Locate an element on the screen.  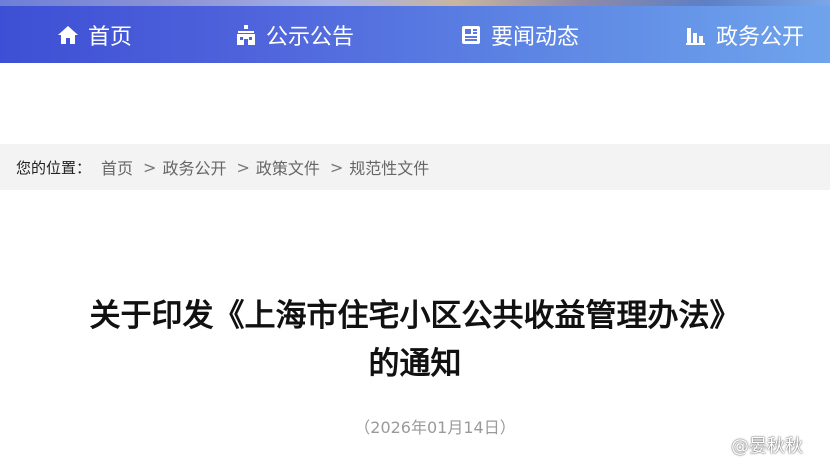
nav-item-label: 公示公告 is located at coordinates (310, 37).